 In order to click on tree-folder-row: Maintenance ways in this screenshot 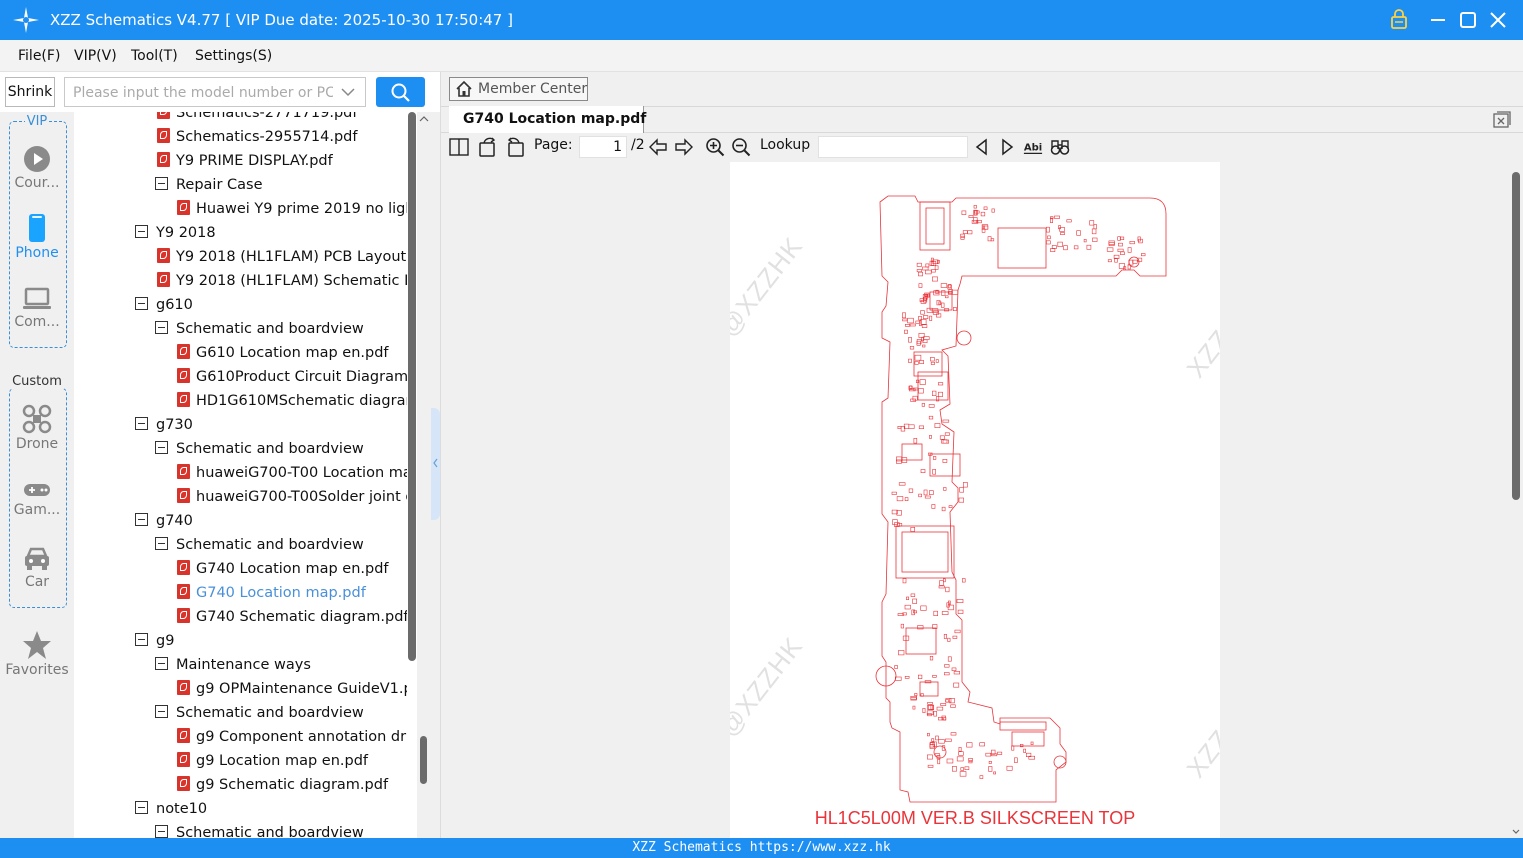, I will do `click(233, 665)`.